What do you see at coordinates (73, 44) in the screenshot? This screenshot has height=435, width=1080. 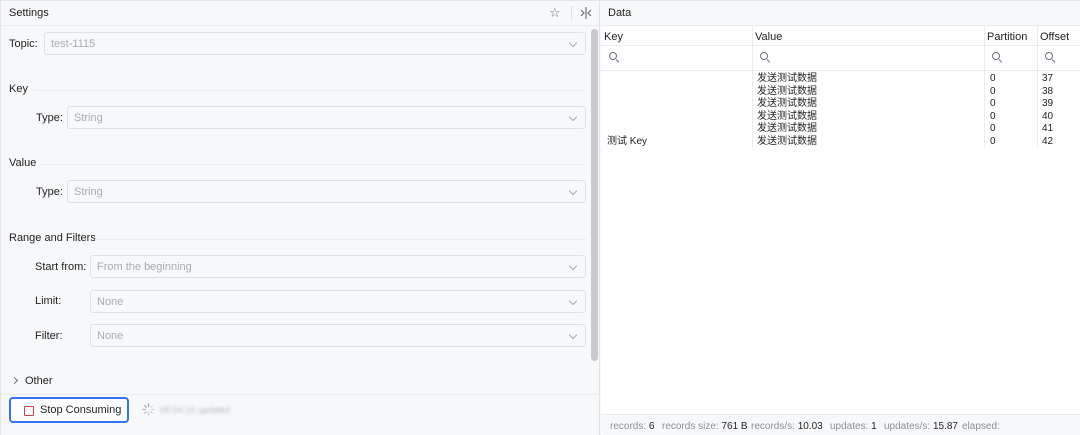 I see `topic-value: test-1115` at bounding box center [73, 44].